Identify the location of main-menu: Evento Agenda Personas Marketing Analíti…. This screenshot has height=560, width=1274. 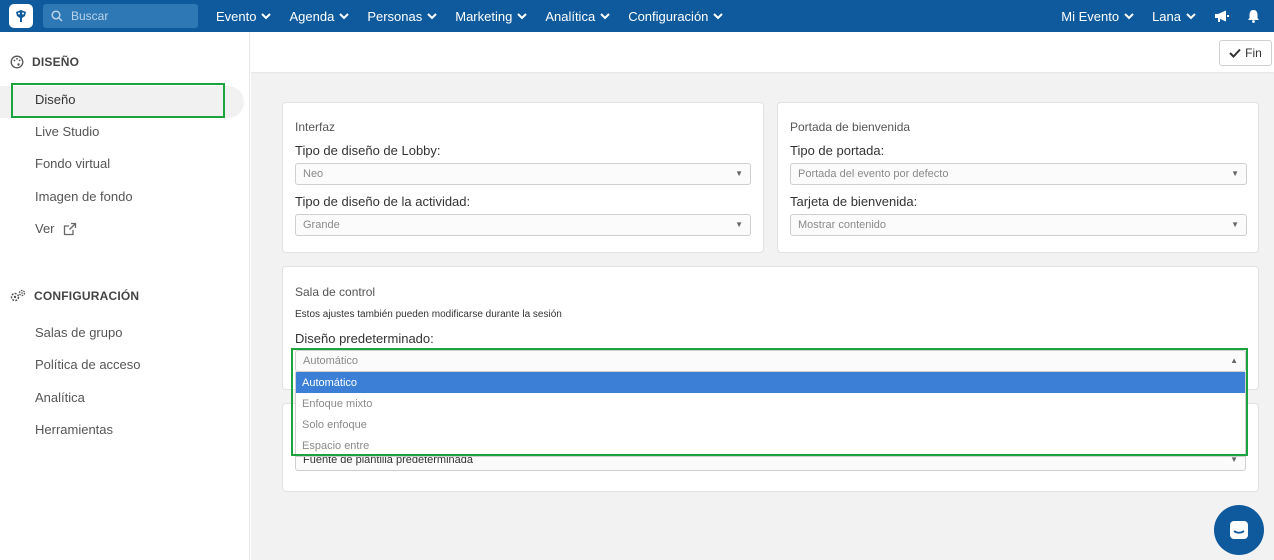
(478, 16).